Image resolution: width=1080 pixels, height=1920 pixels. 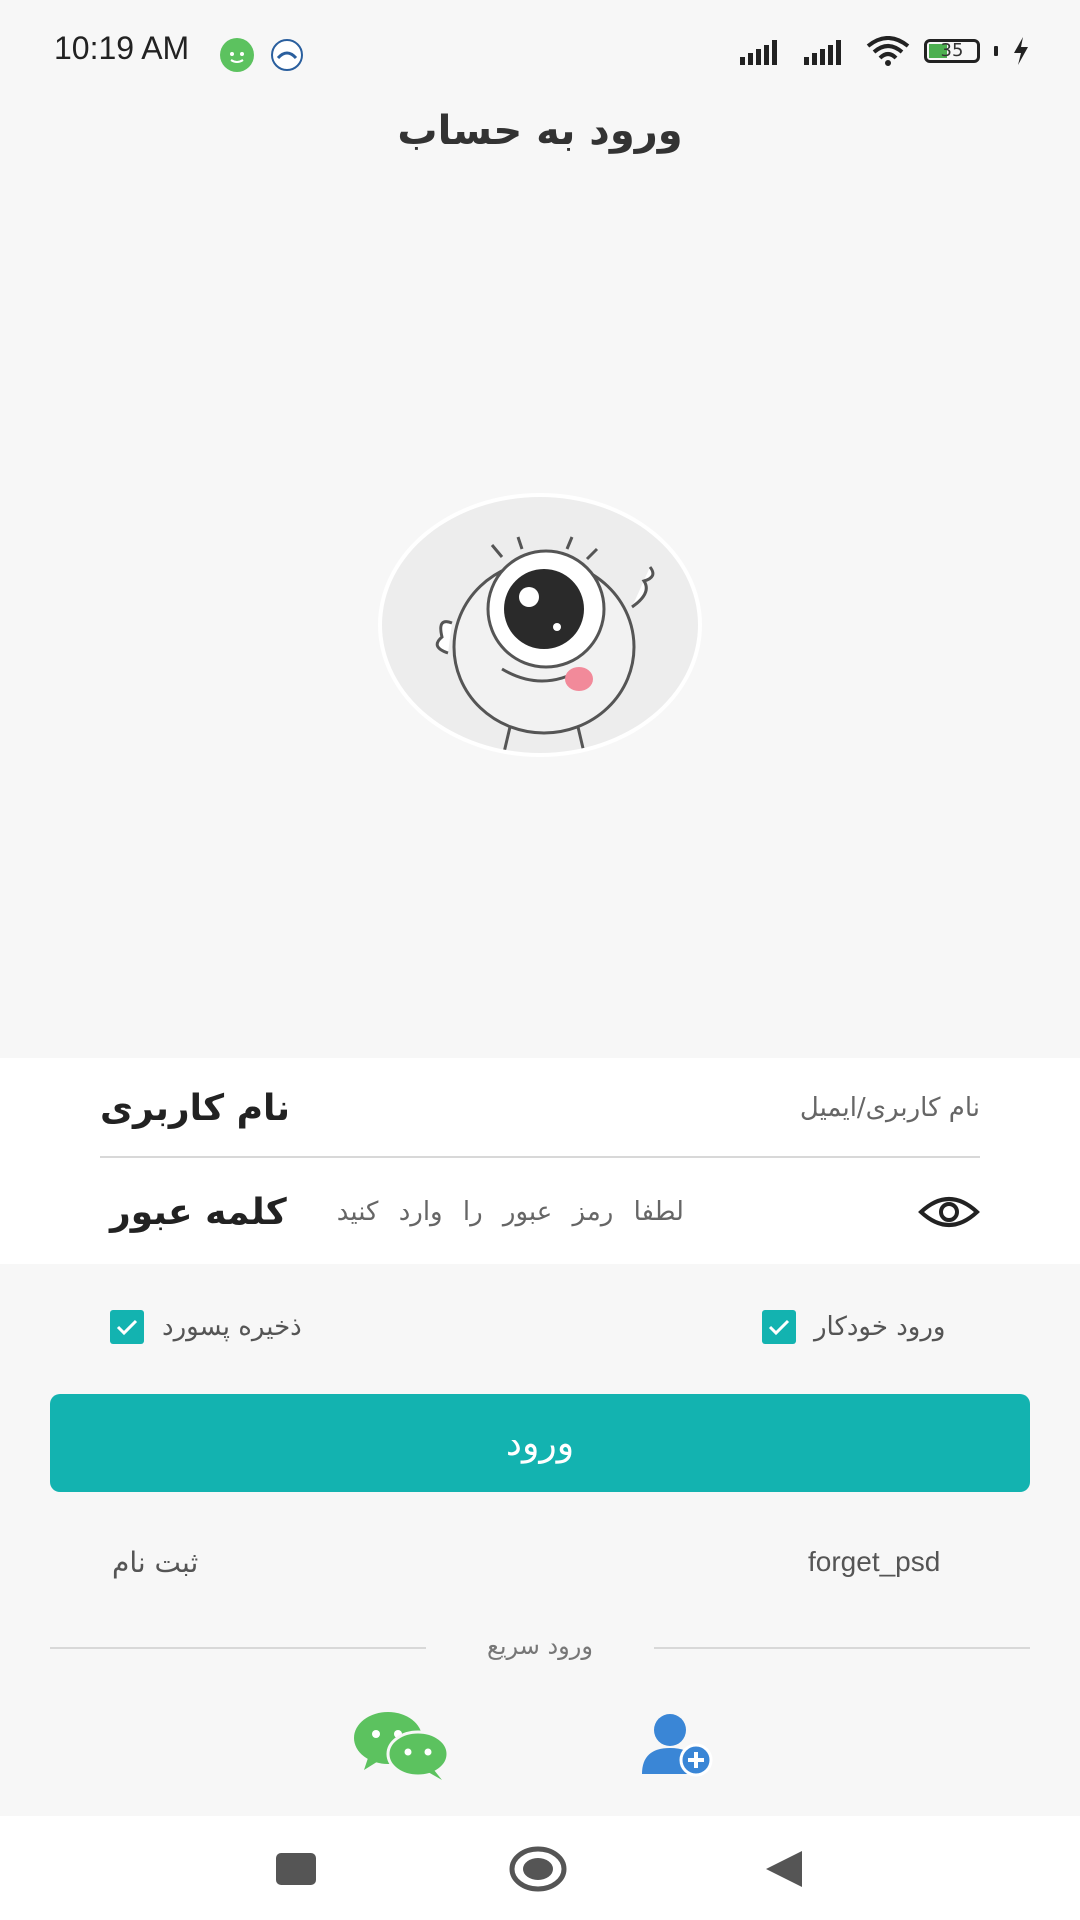 What do you see at coordinates (784, 1869) in the screenshot?
I see `back-button` at bounding box center [784, 1869].